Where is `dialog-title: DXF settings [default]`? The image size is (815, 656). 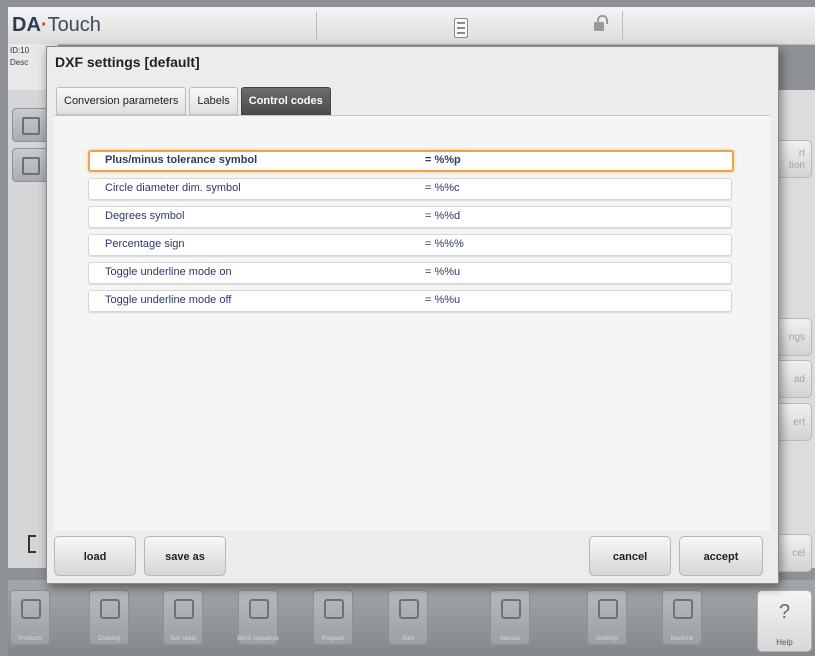 dialog-title: DXF settings [default] is located at coordinates (127, 62).